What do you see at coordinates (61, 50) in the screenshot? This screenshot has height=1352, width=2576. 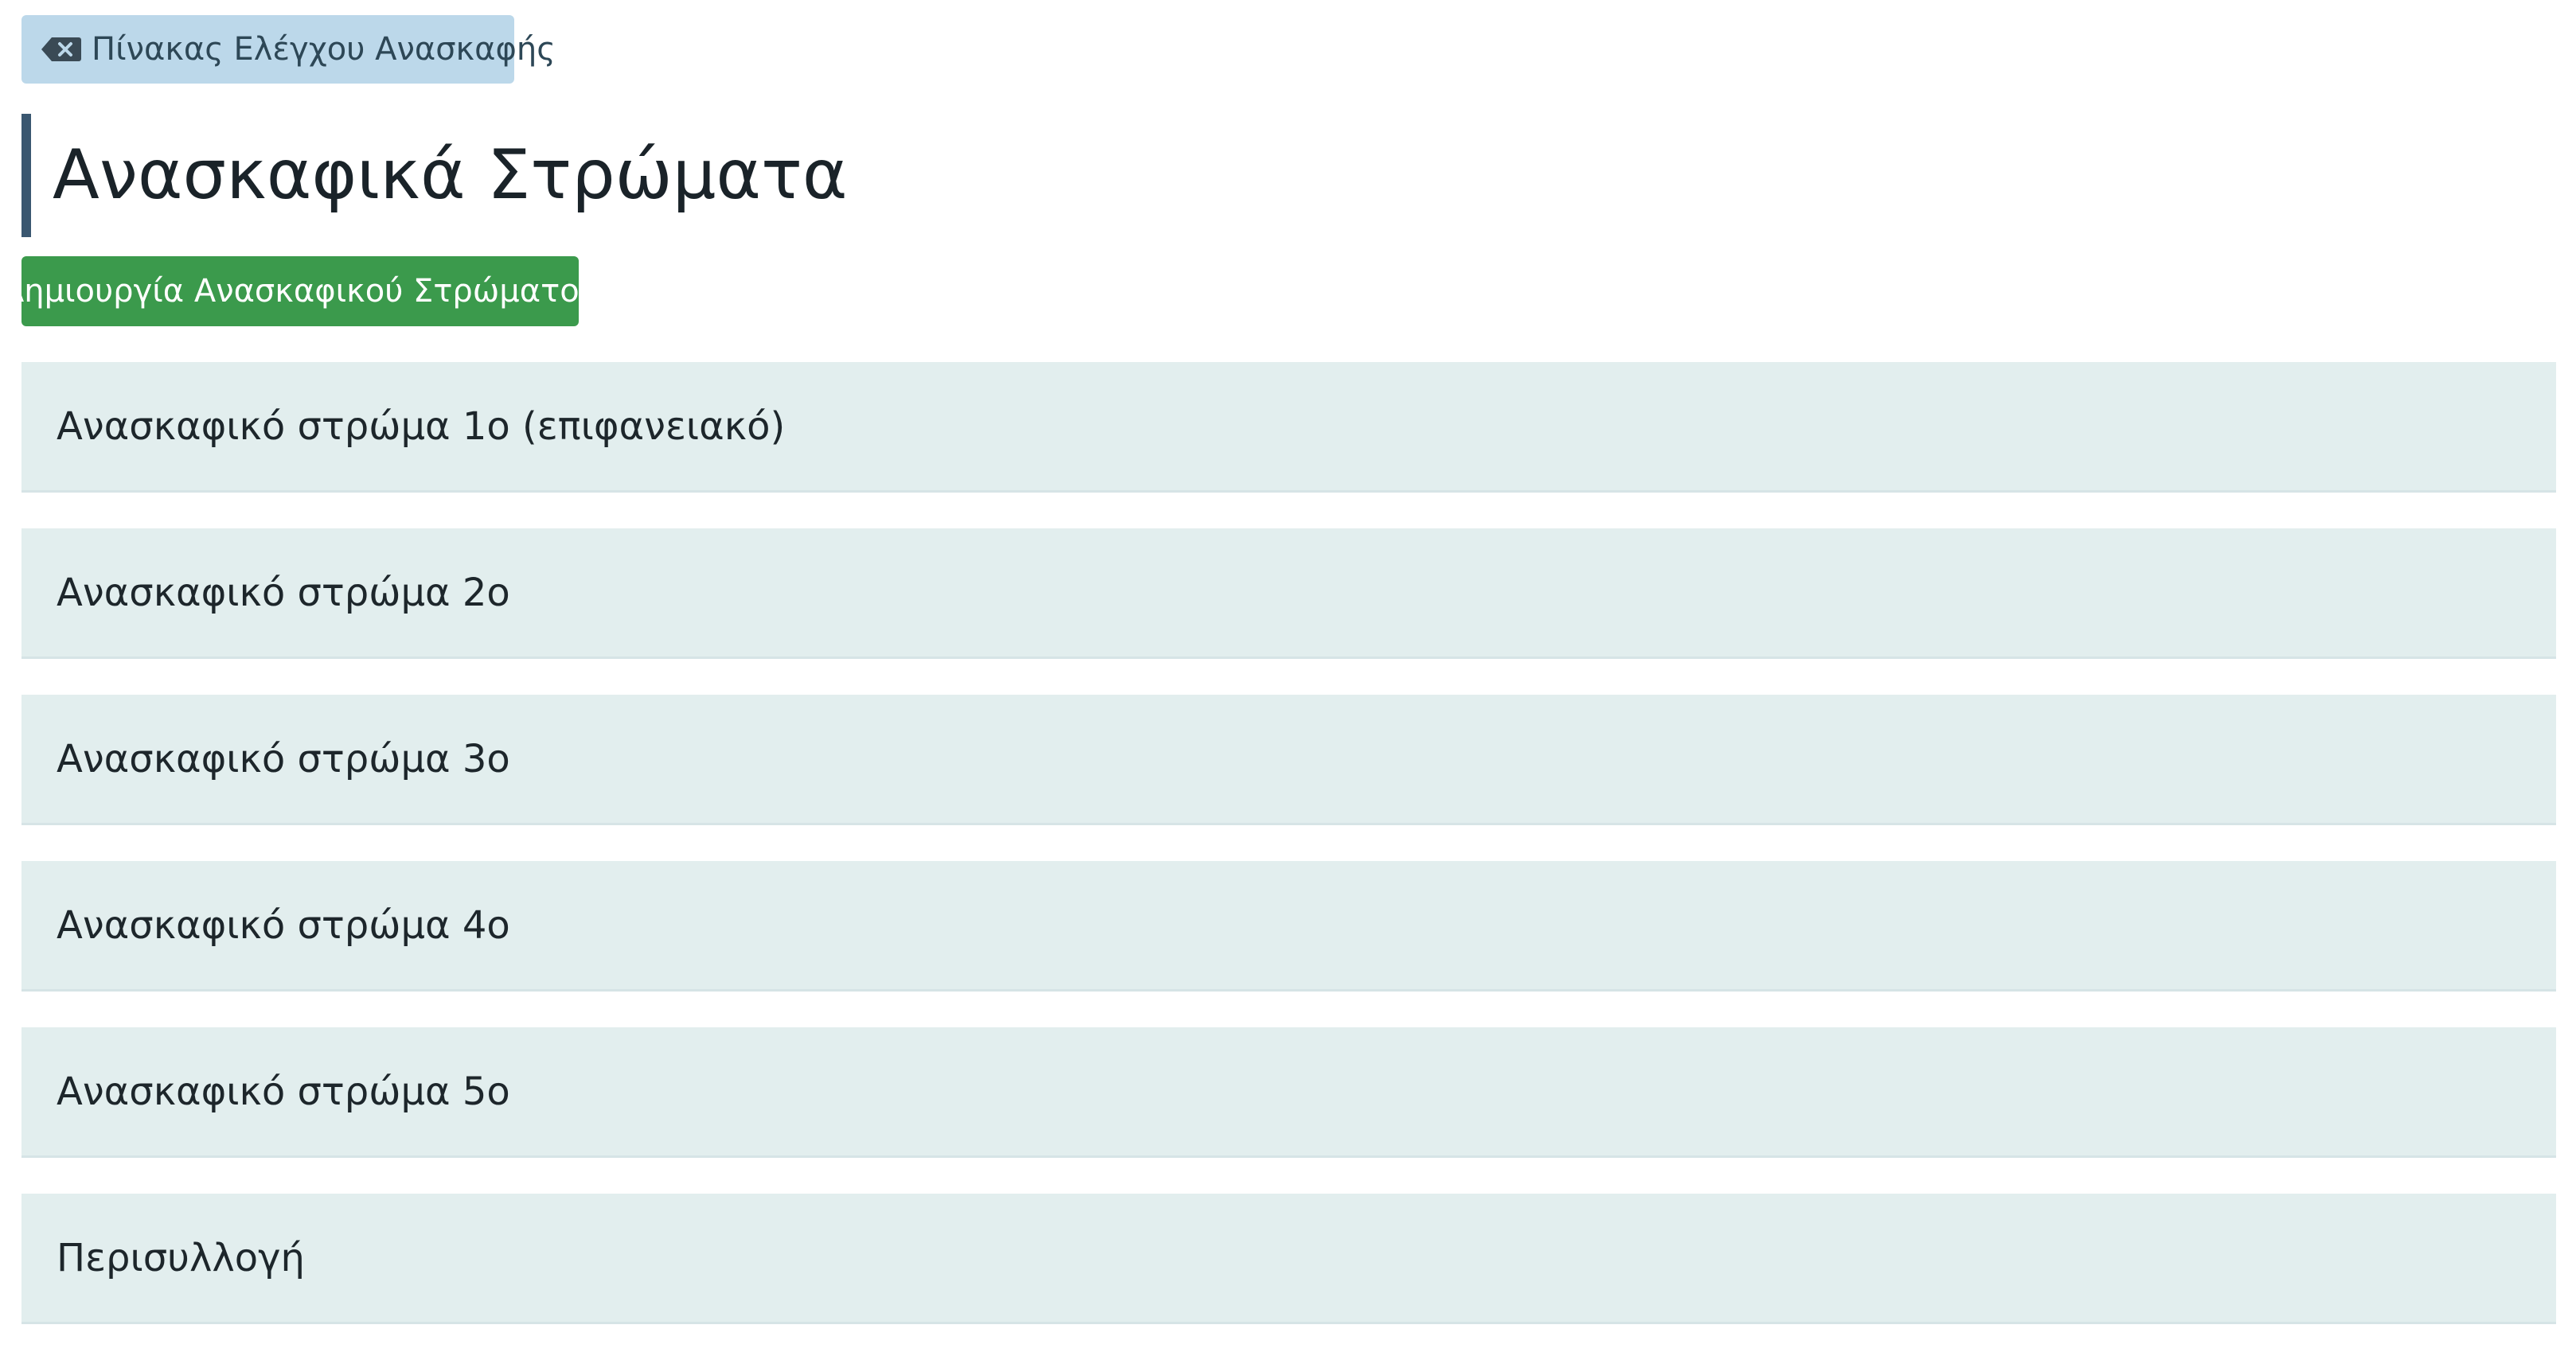 I see `backspace-icon` at bounding box center [61, 50].